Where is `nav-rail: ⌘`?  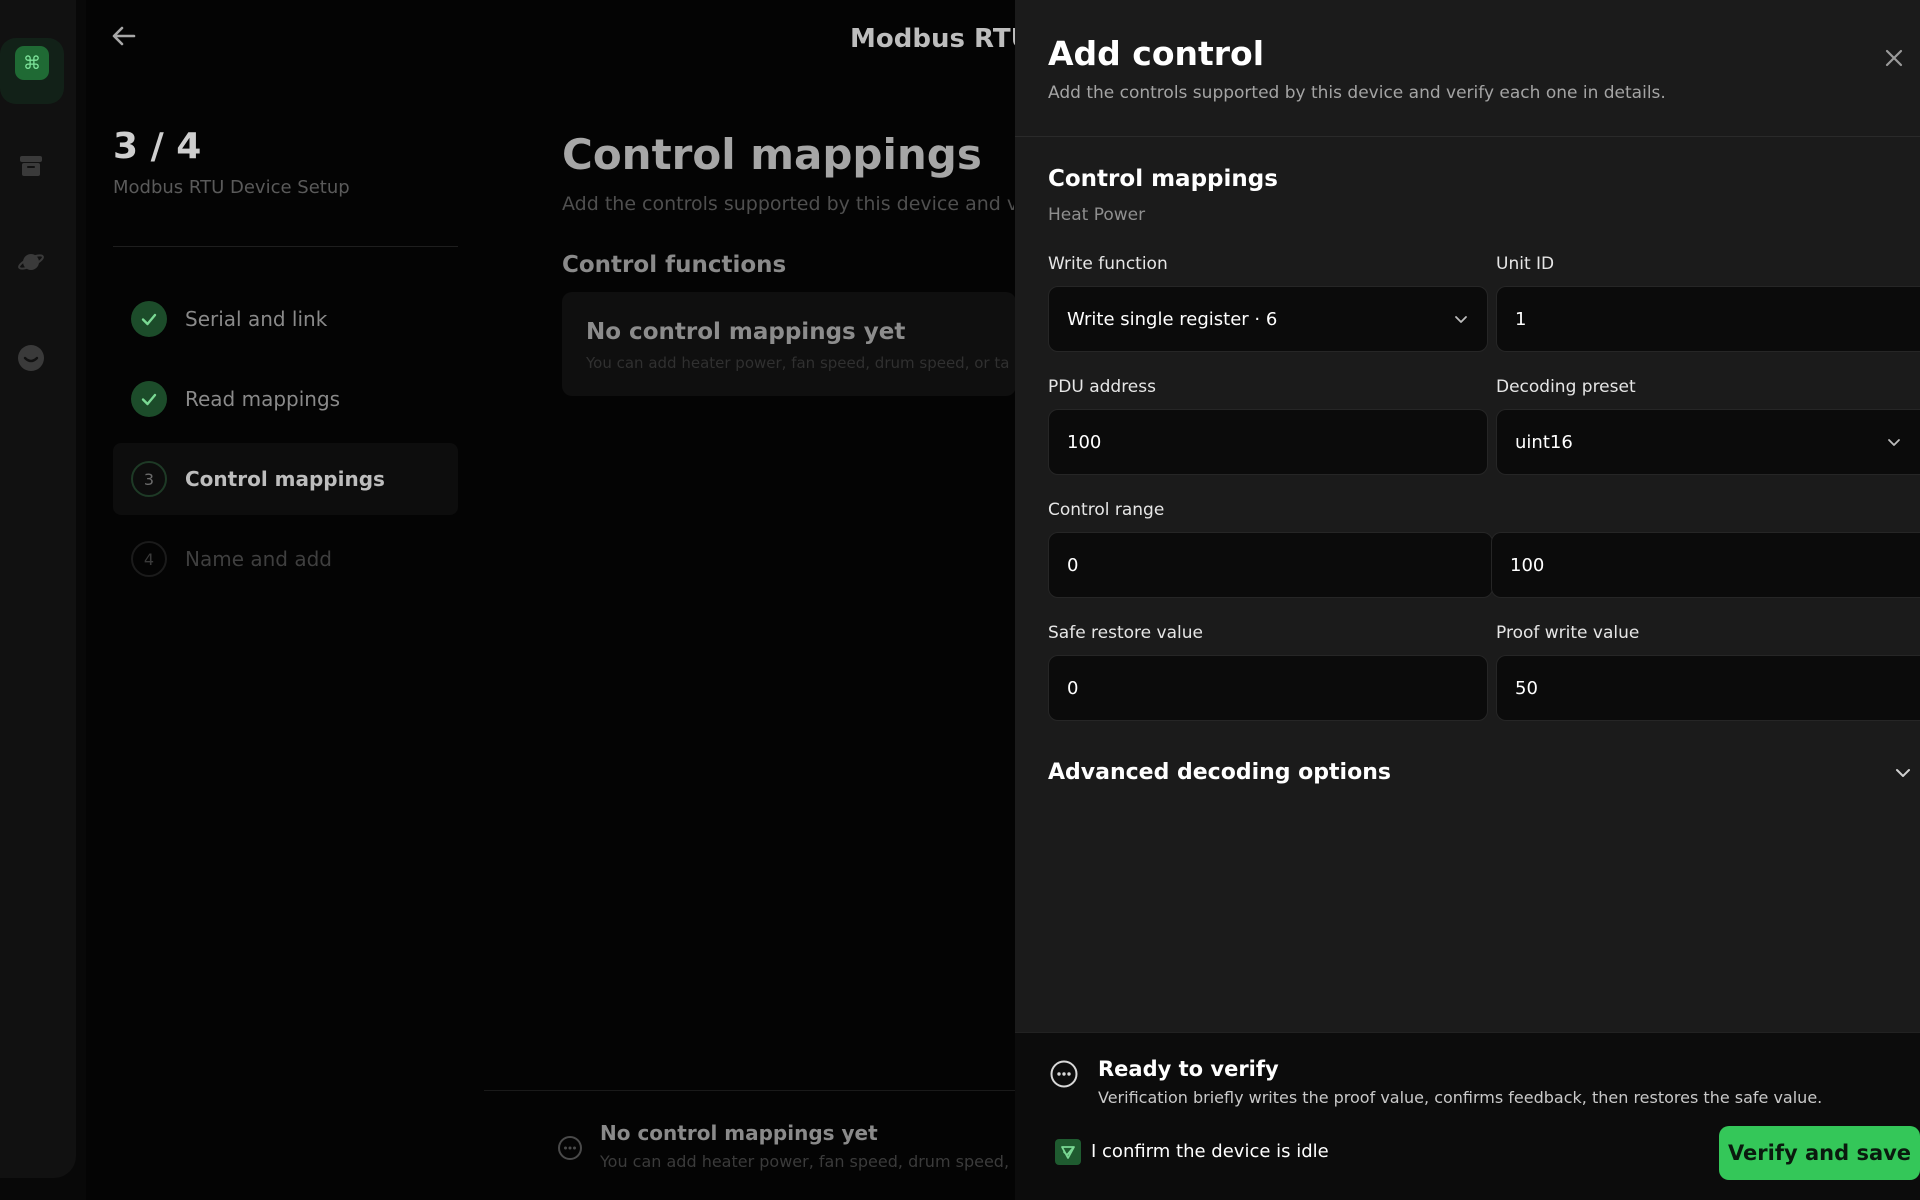 nav-rail: ⌘ is located at coordinates (38, 589).